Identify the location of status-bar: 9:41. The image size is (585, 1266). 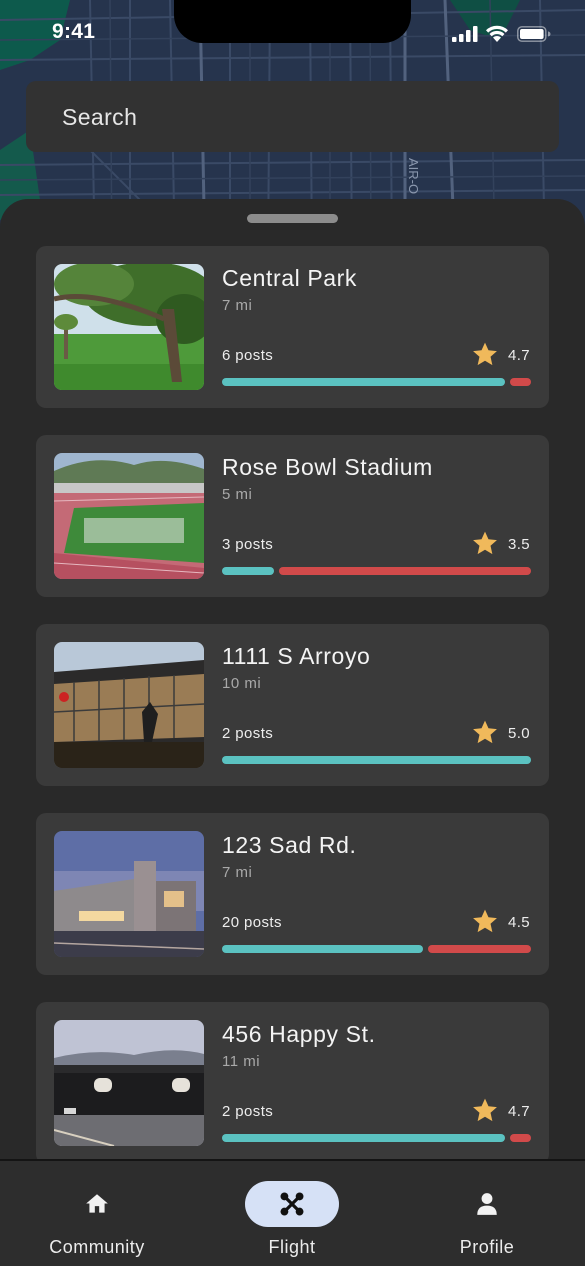
(292, 35).